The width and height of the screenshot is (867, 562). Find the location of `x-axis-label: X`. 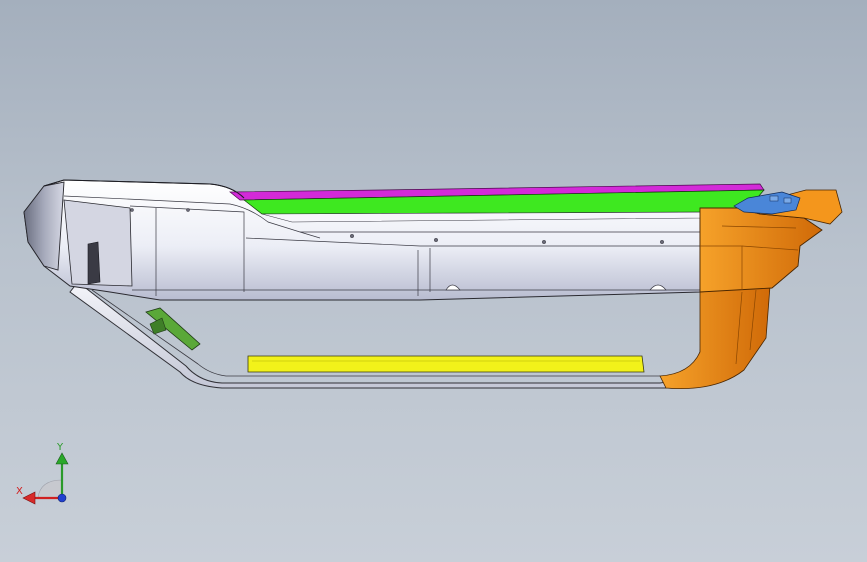

x-axis-label: X is located at coordinates (19, 491).